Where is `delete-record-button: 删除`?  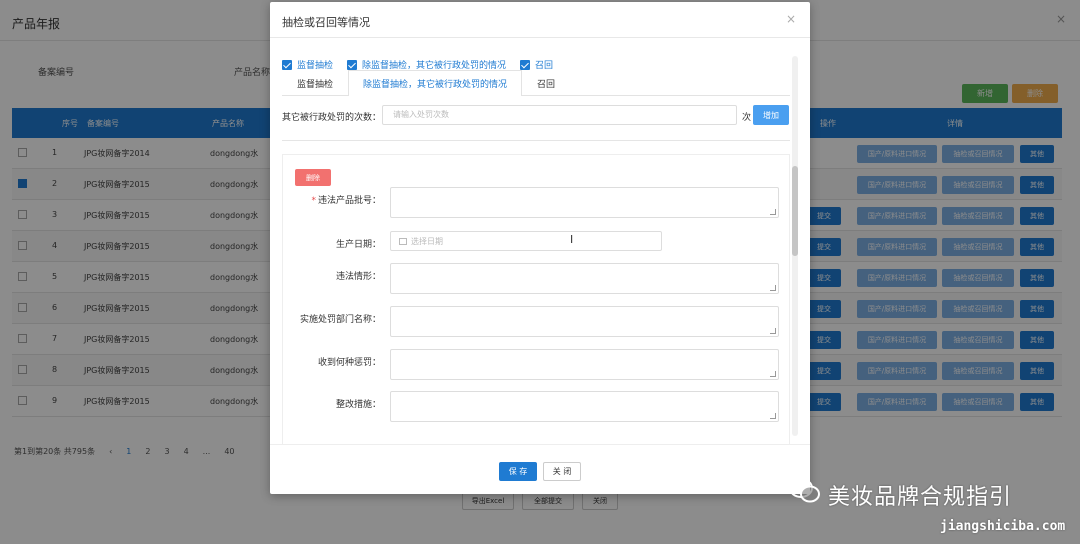
delete-record-button: 删除 is located at coordinates (313, 177).